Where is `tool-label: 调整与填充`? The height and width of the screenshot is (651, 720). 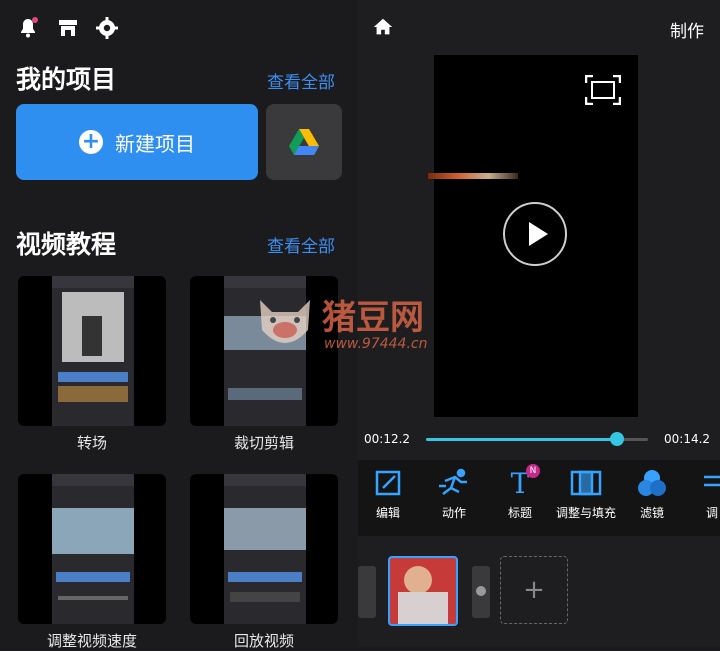 tool-label: 调整与填充 is located at coordinates (586, 513).